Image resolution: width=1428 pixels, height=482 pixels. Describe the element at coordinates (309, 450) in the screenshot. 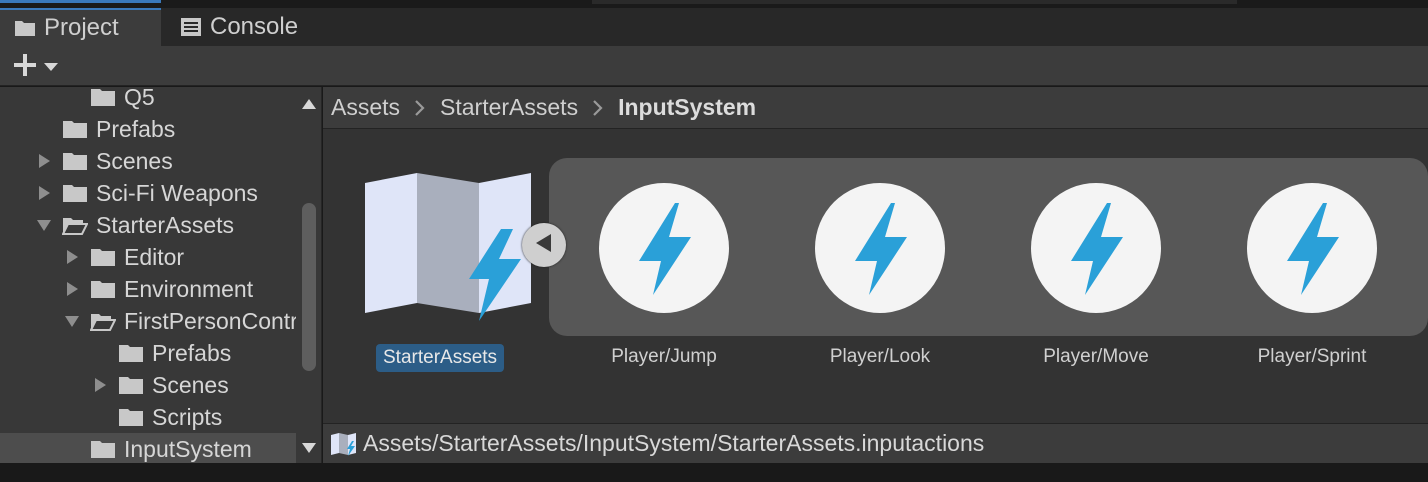

I see `scroll-down-icon` at that location.